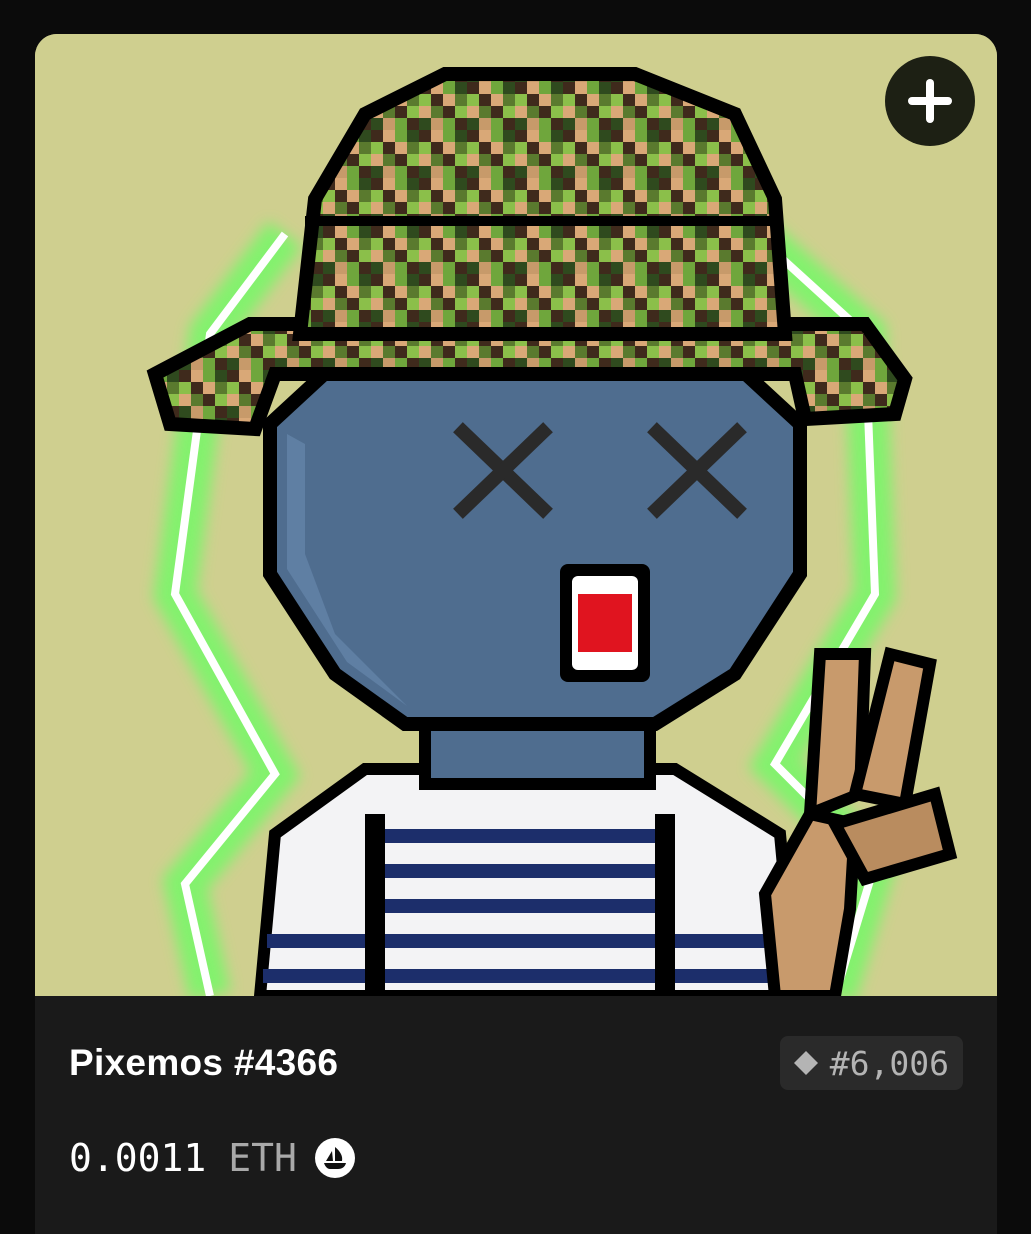 This screenshot has height=1234, width=1031. What do you see at coordinates (203, 1063) in the screenshot?
I see `nft-name: Pixemos #4366` at bounding box center [203, 1063].